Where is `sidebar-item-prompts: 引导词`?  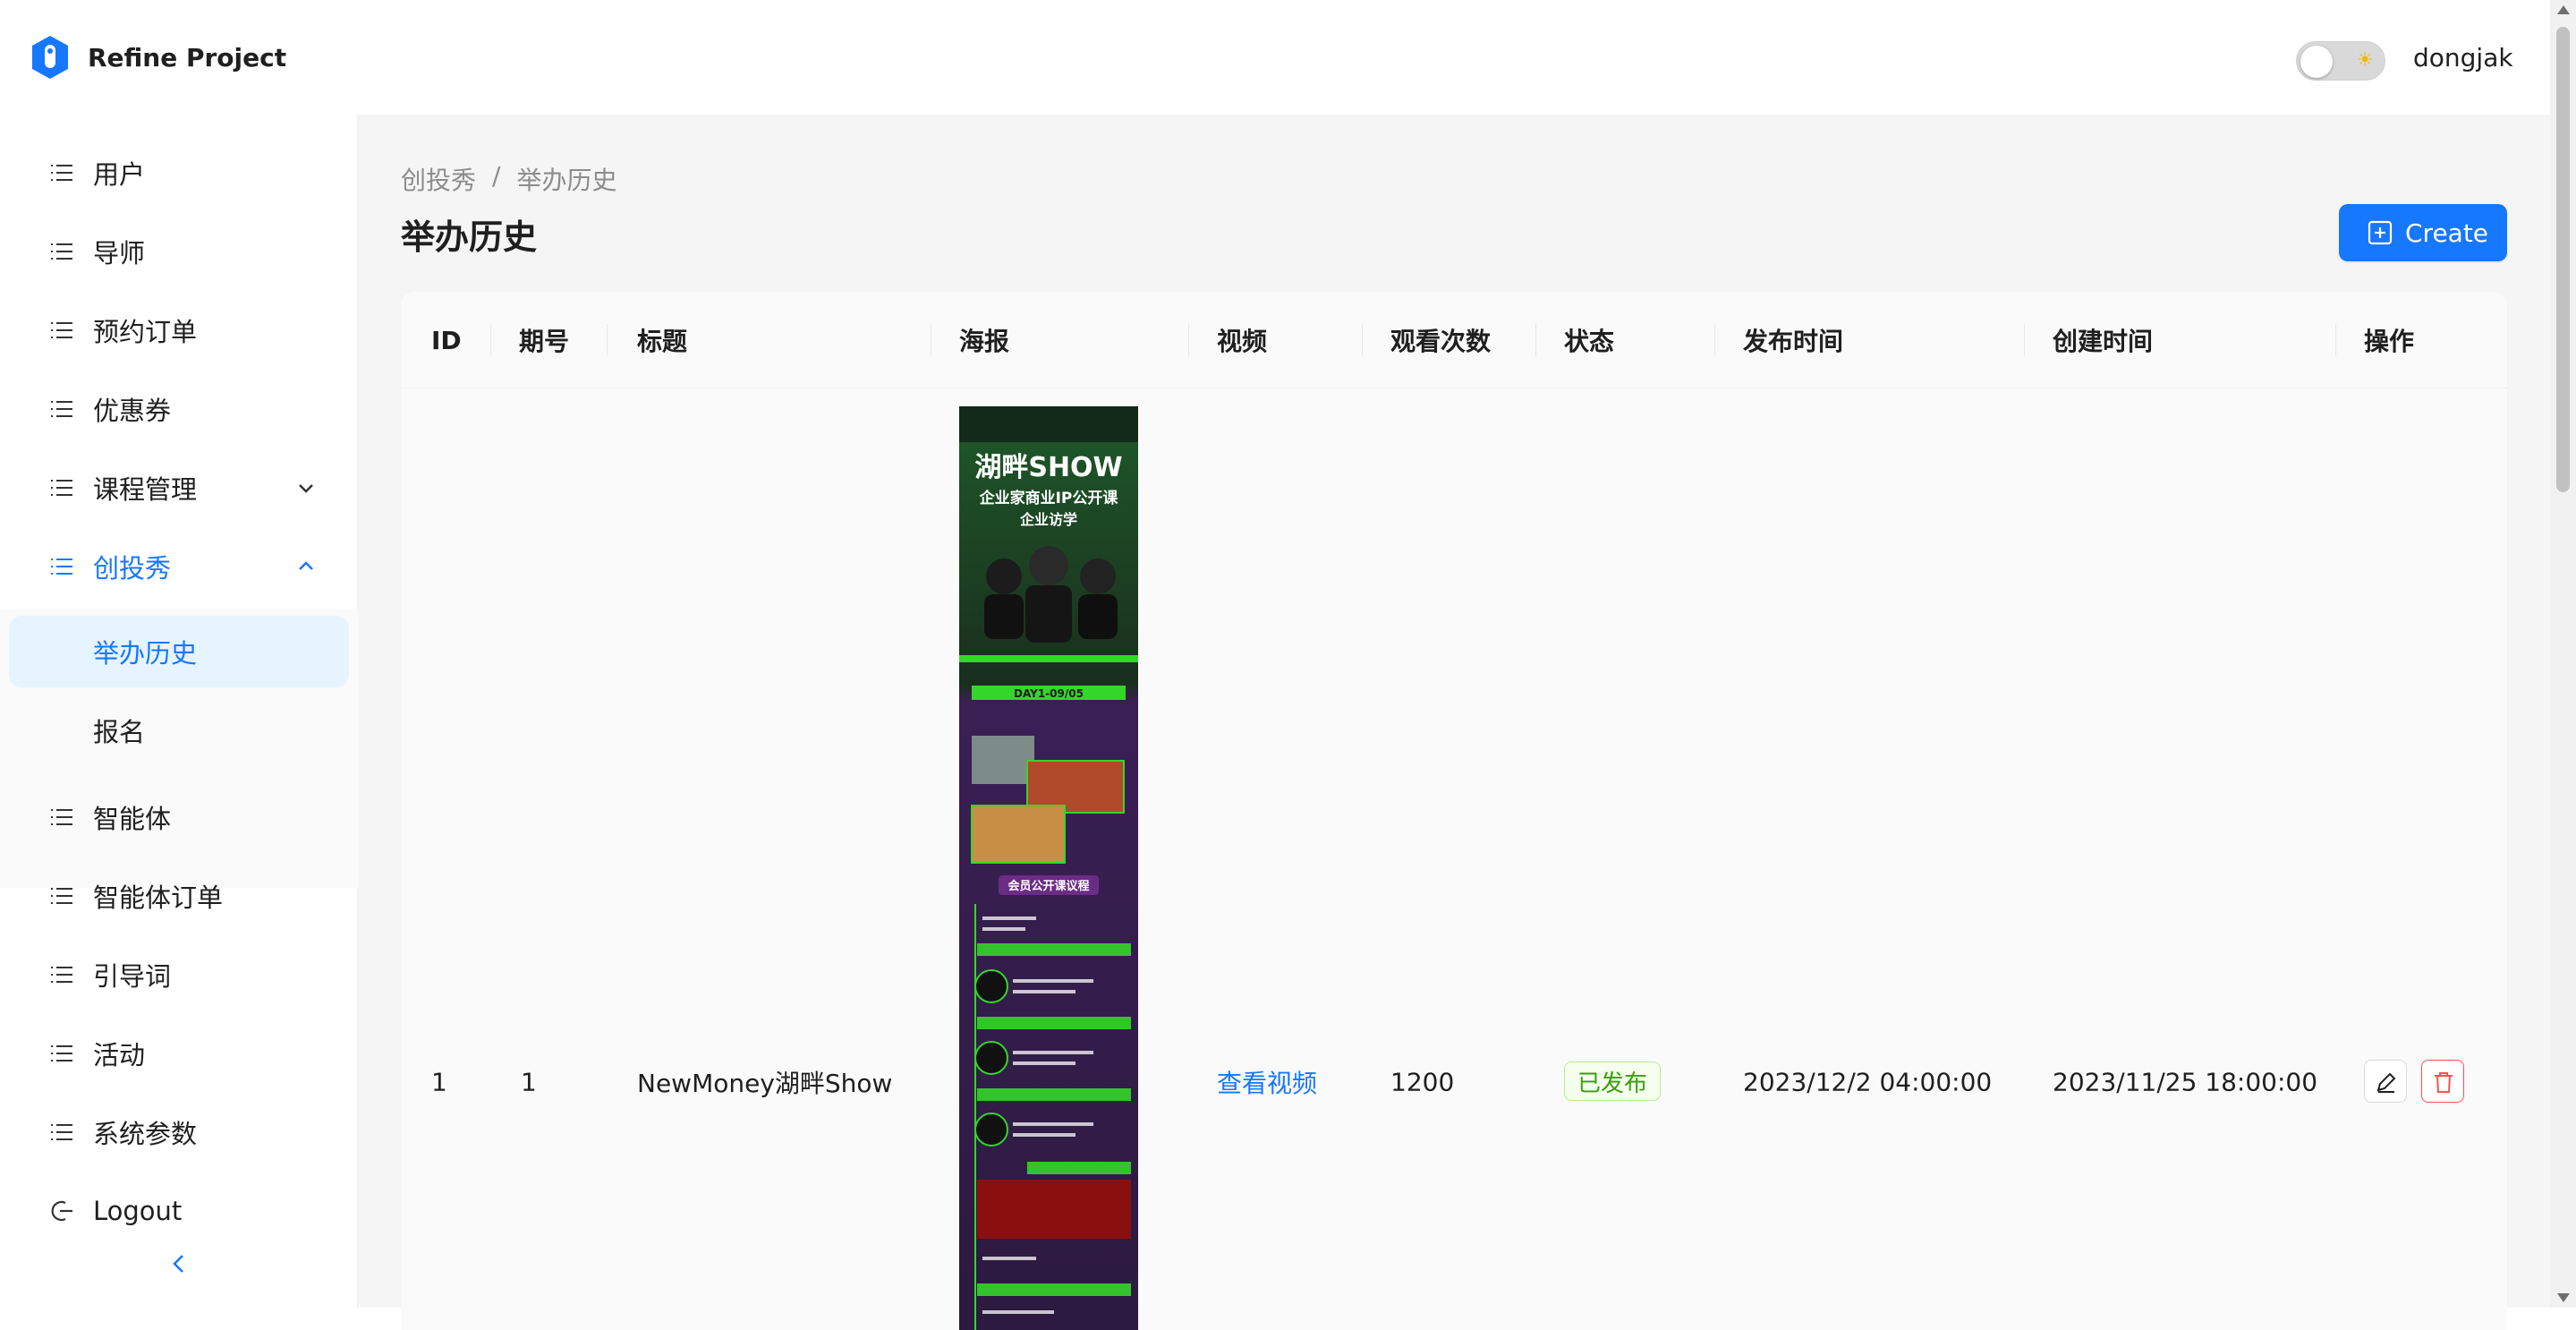 sidebar-item-prompts: 引导词 is located at coordinates (179, 974).